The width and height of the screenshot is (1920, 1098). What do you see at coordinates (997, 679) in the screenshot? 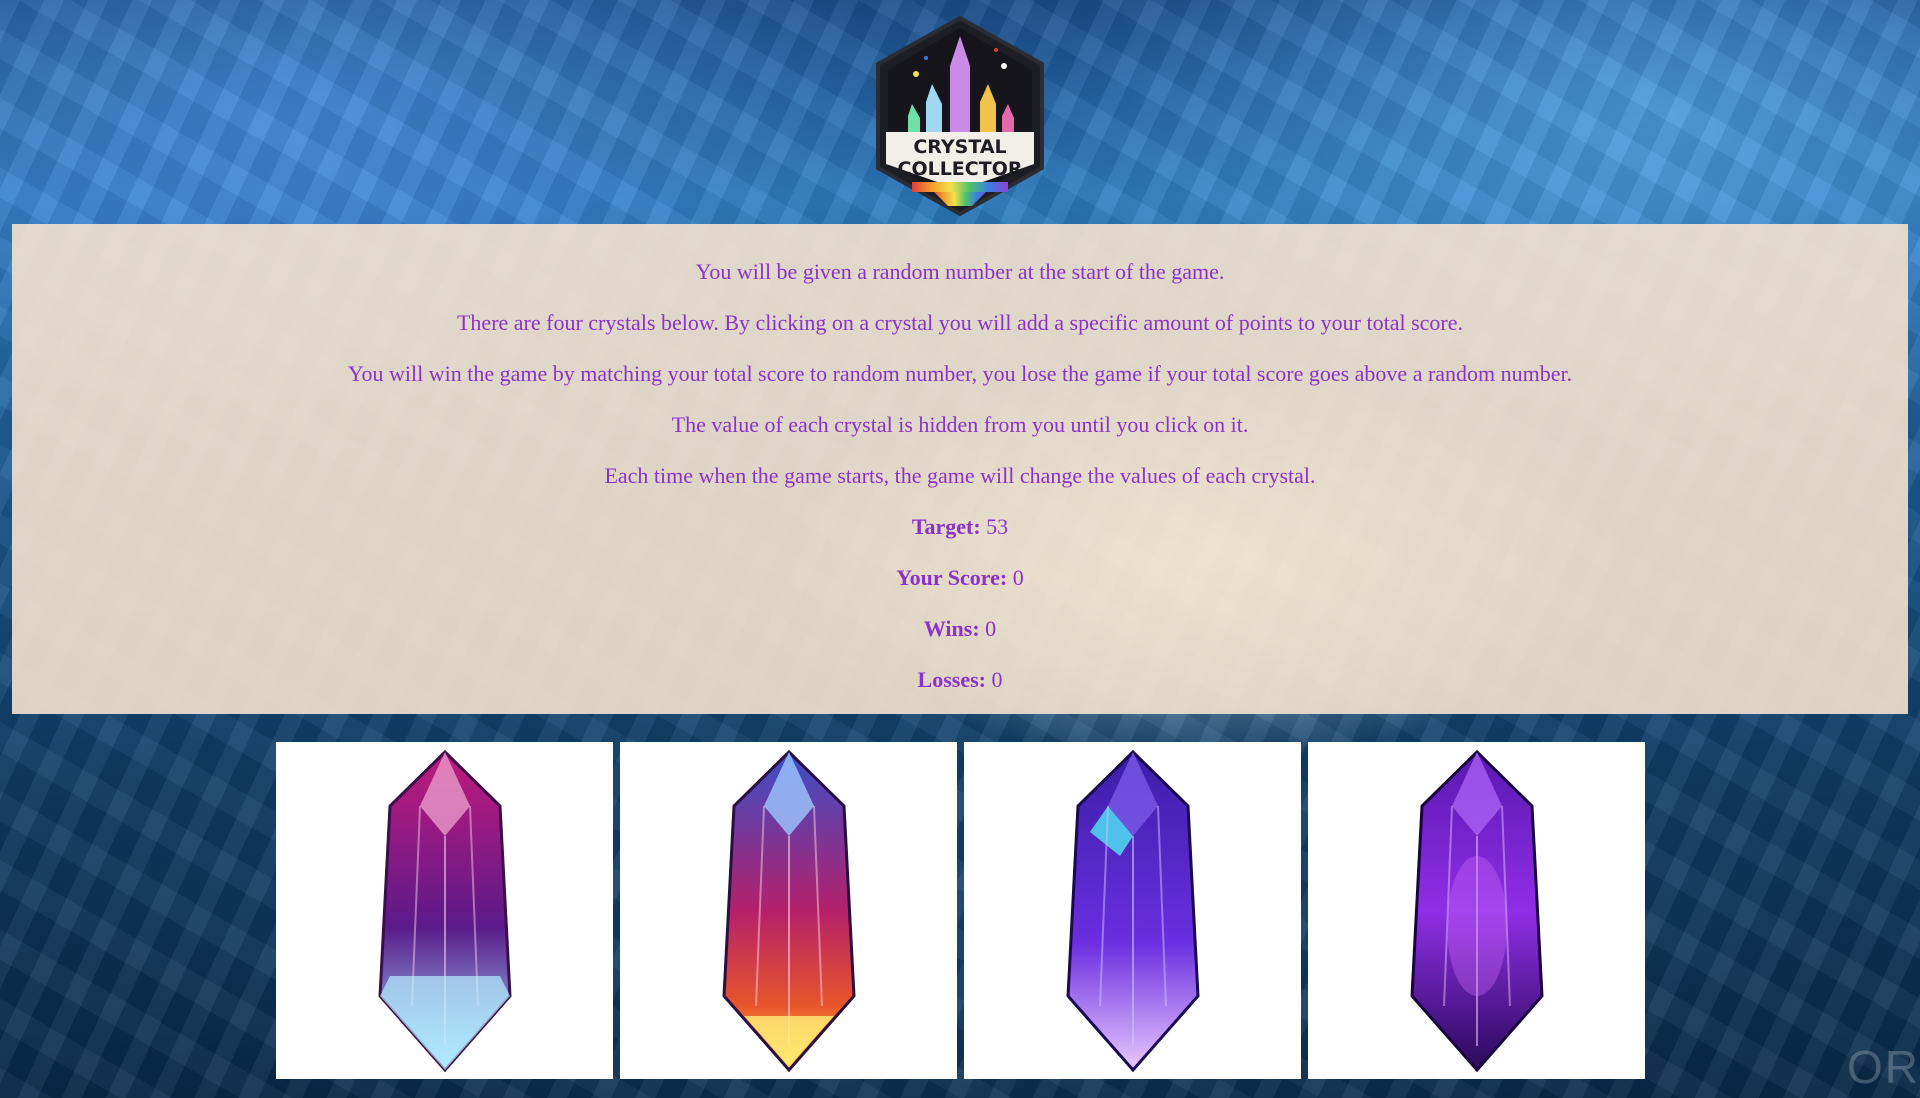
I see `losses-value: 0` at bounding box center [997, 679].